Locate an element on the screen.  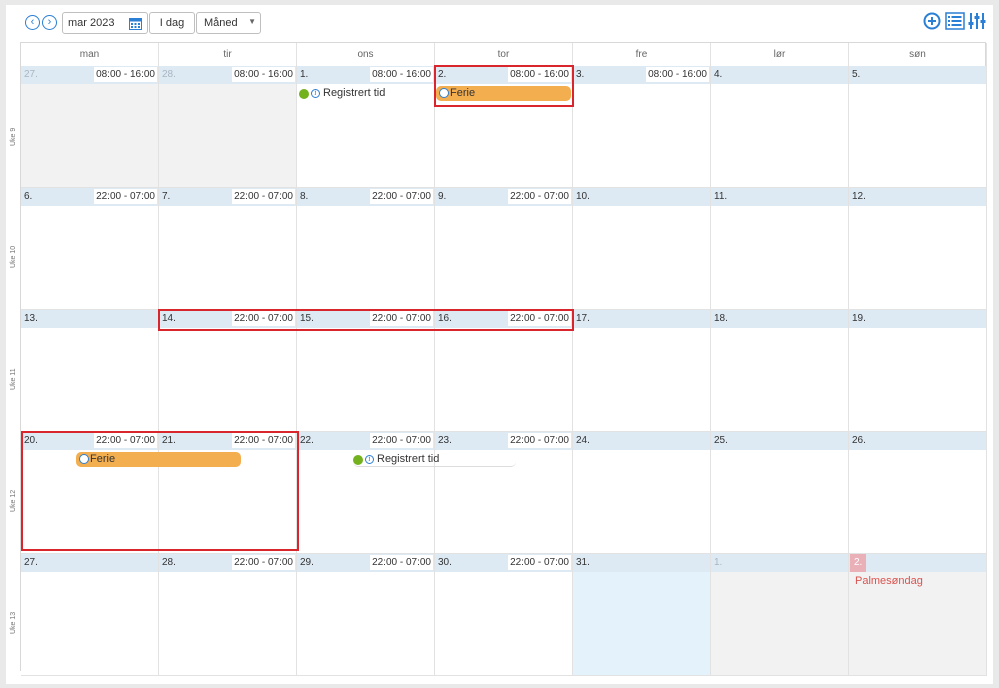
day-number: 30. is located at coordinates (445, 562).